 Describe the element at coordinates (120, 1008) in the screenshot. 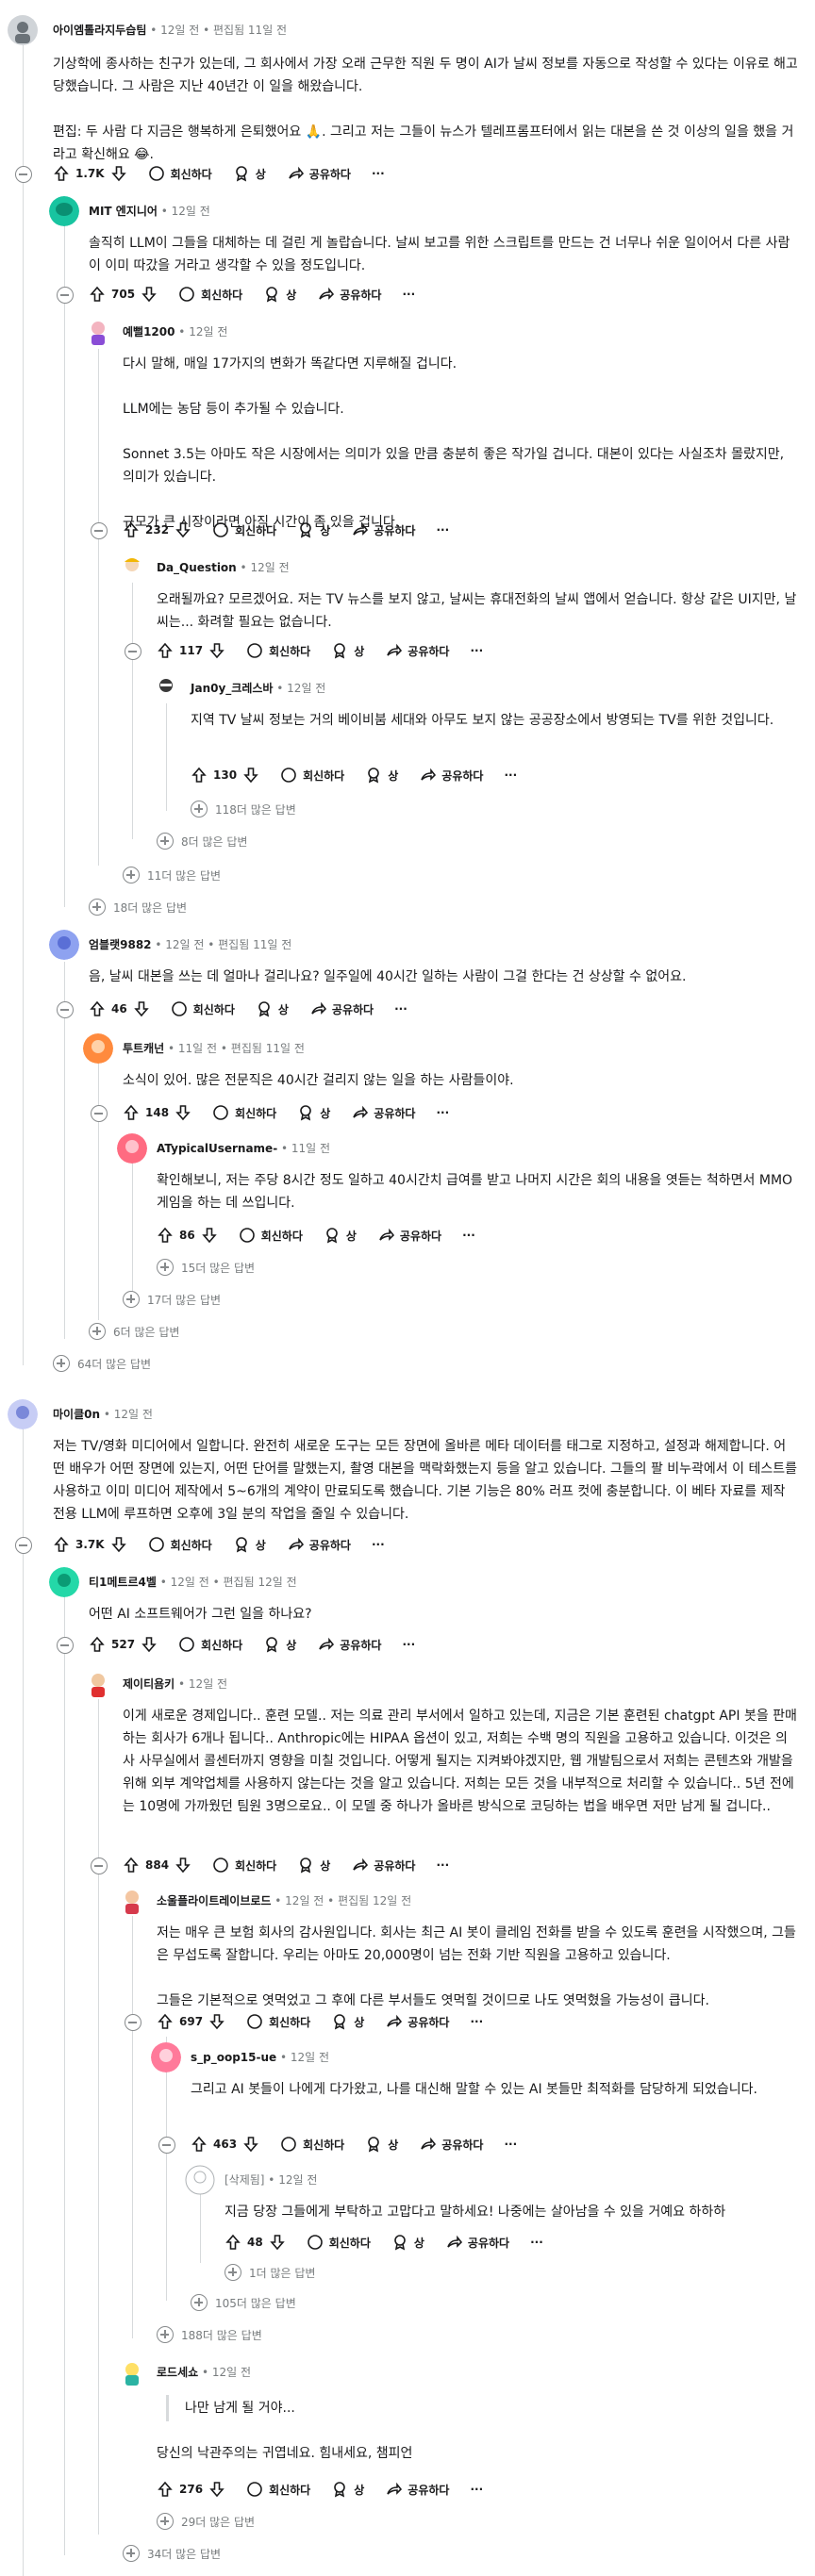

I see `vote-control: 46` at that location.